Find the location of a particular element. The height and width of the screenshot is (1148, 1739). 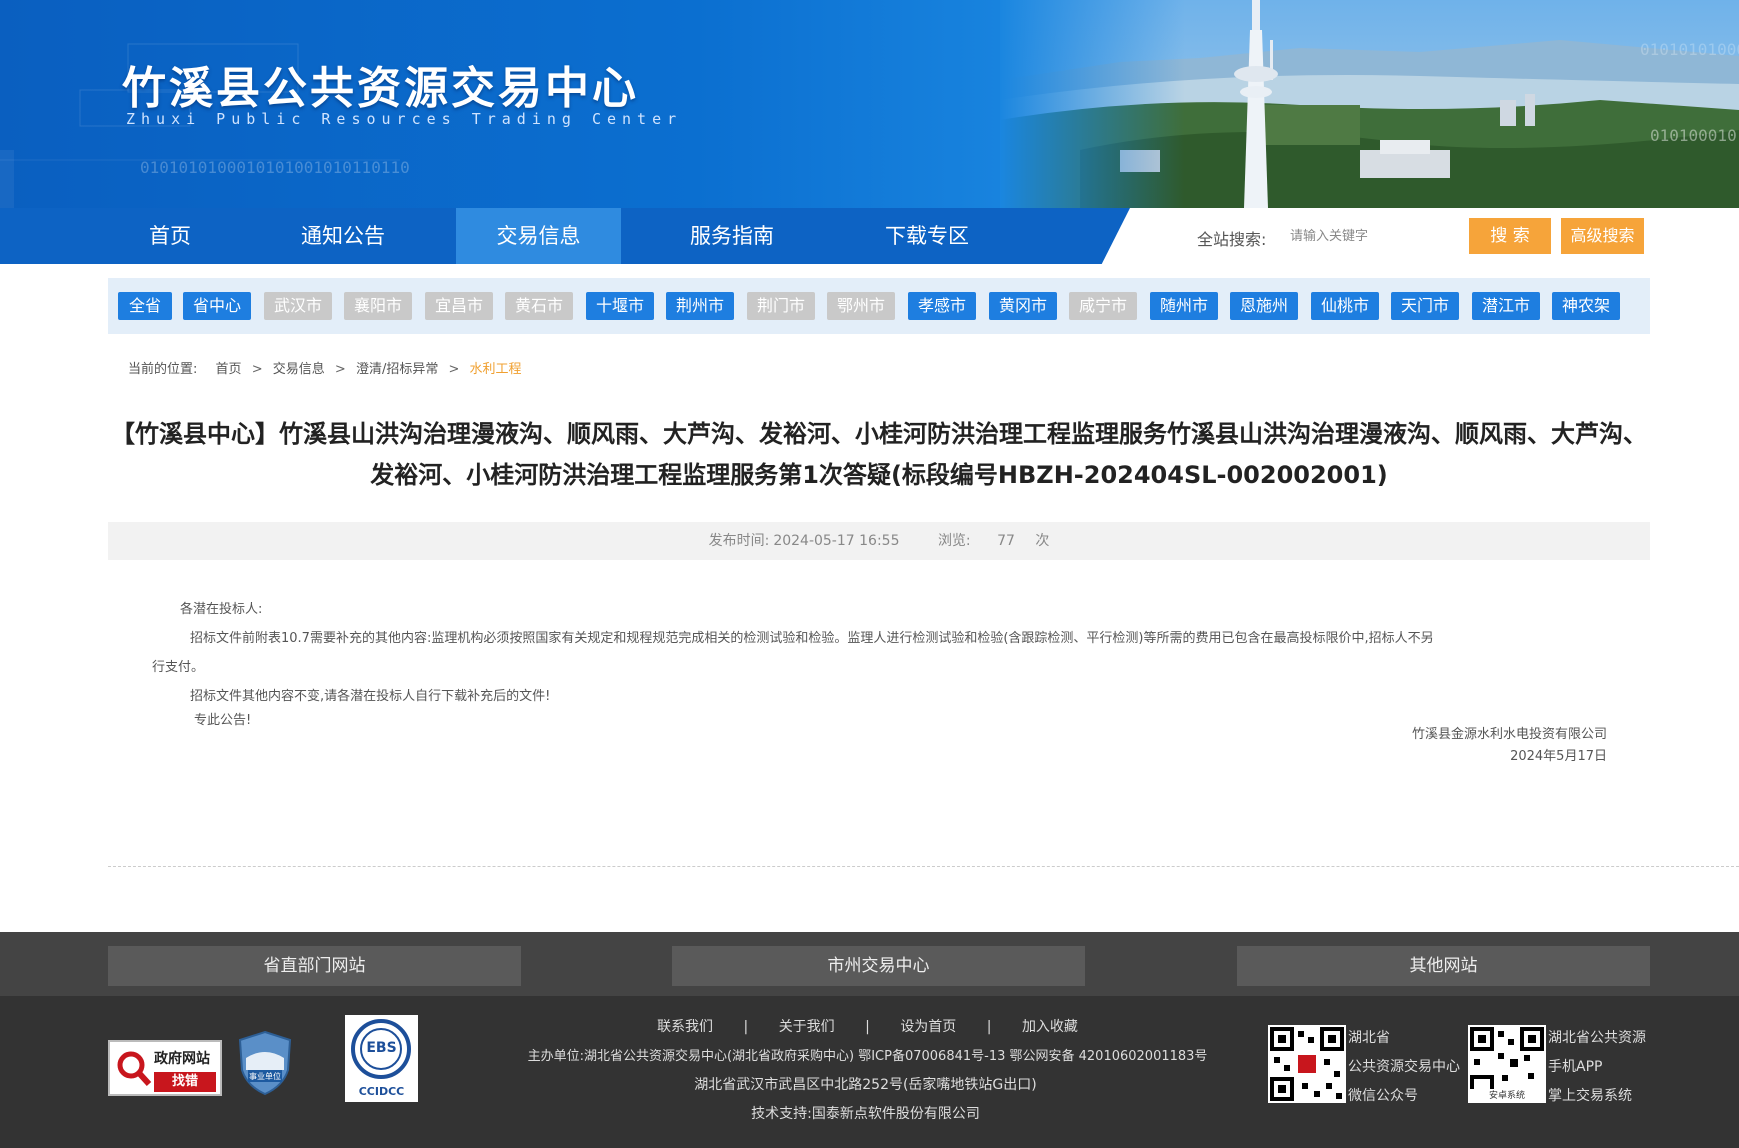

footer-tab-other: 其他网站 is located at coordinates (1443, 966).